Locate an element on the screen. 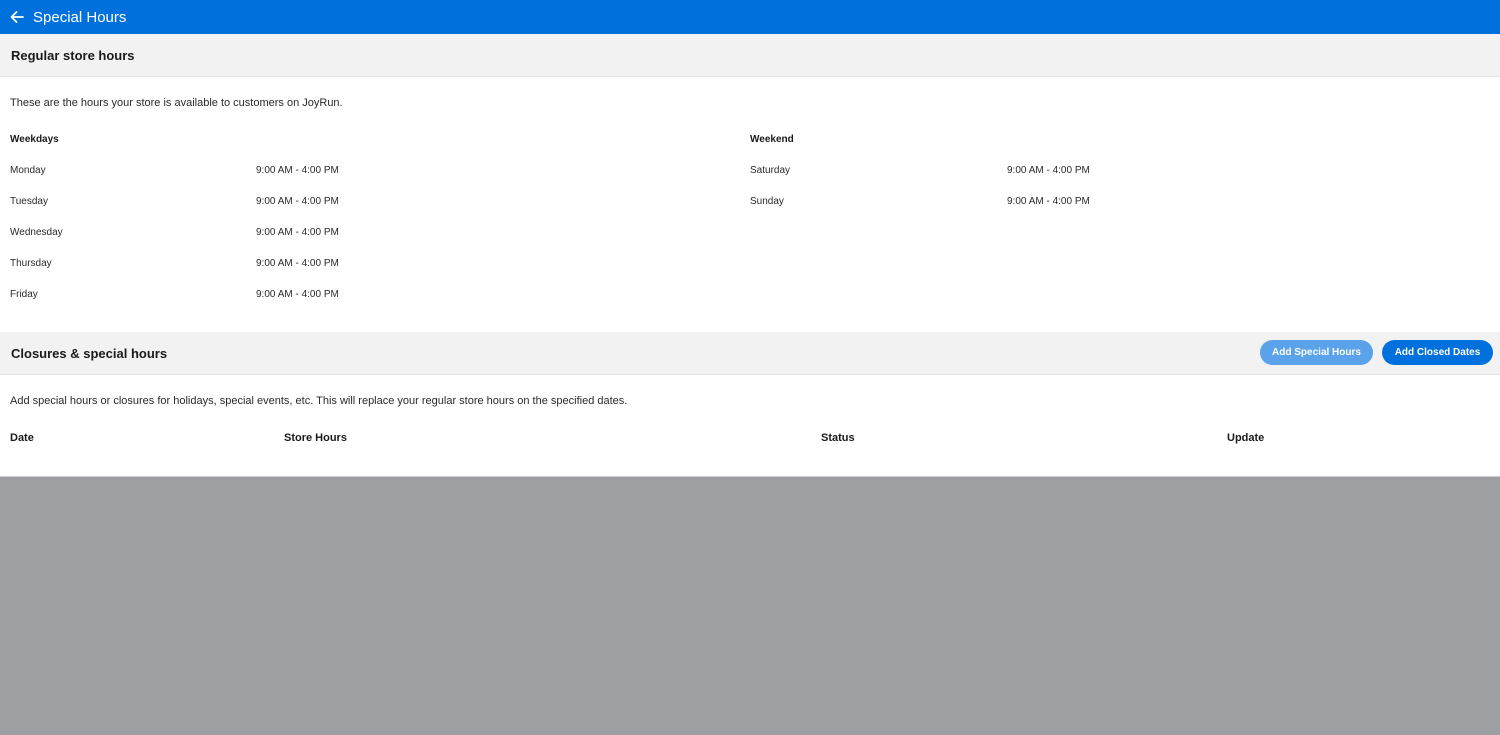 The image size is (1500, 735). column-header-date: Date is located at coordinates (22, 438).